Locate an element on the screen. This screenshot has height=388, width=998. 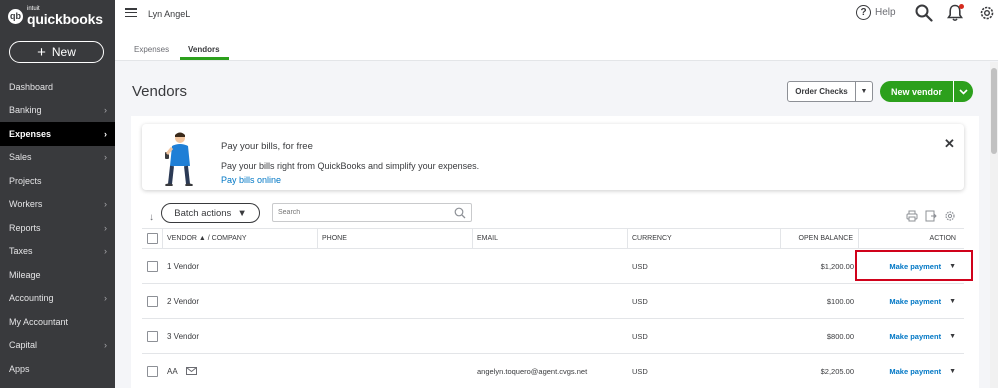
tab-expenses: Expenses is located at coordinates (151, 49).